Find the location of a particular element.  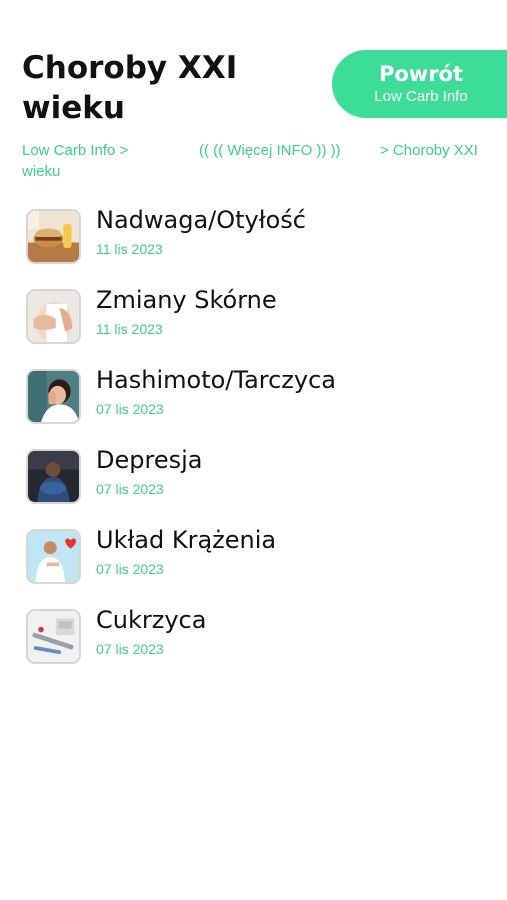

list-item-zmiany-skorne: Zmiany Skórne 11 lis 2023 is located at coordinates (253, 316).